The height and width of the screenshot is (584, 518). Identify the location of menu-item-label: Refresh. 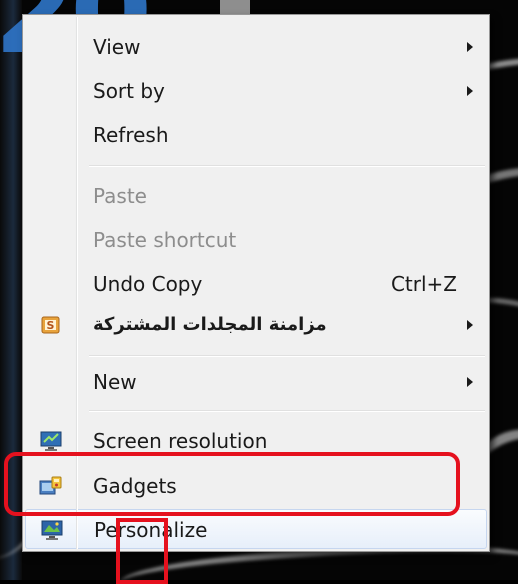
(131, 135).